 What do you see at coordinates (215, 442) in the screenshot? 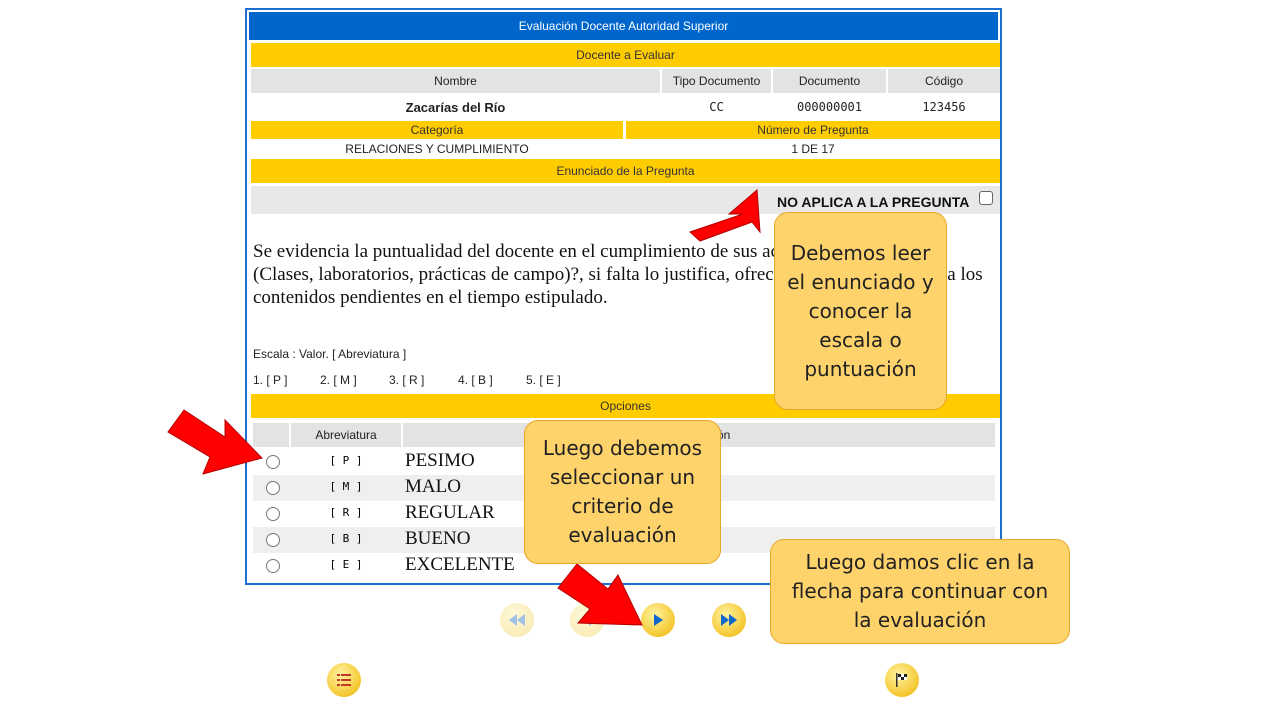
I see `arrow-to-options` at bounding box center [215, 442].